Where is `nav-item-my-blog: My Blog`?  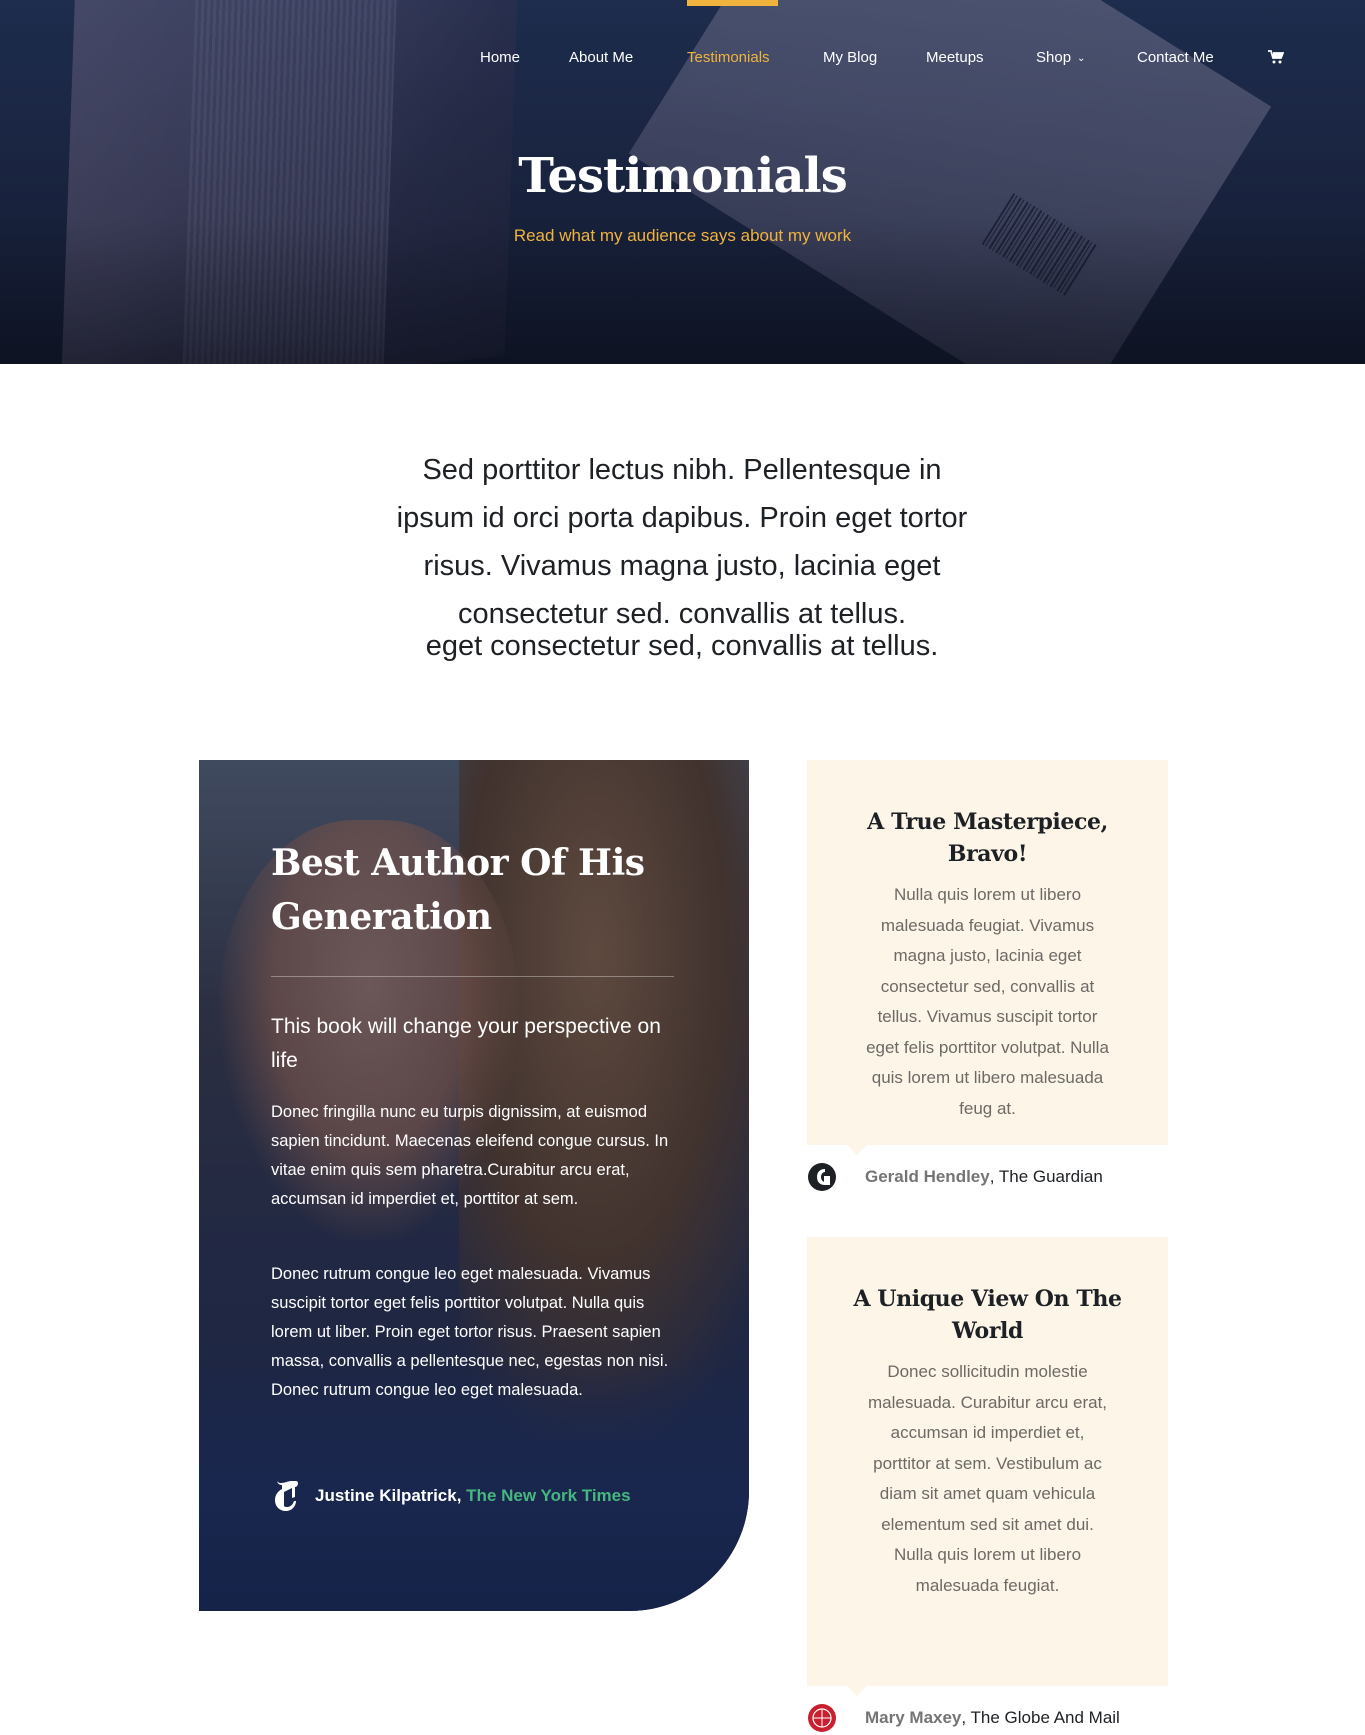
nav-item-my-blog: My Blog is located at coordinates (850, 58).